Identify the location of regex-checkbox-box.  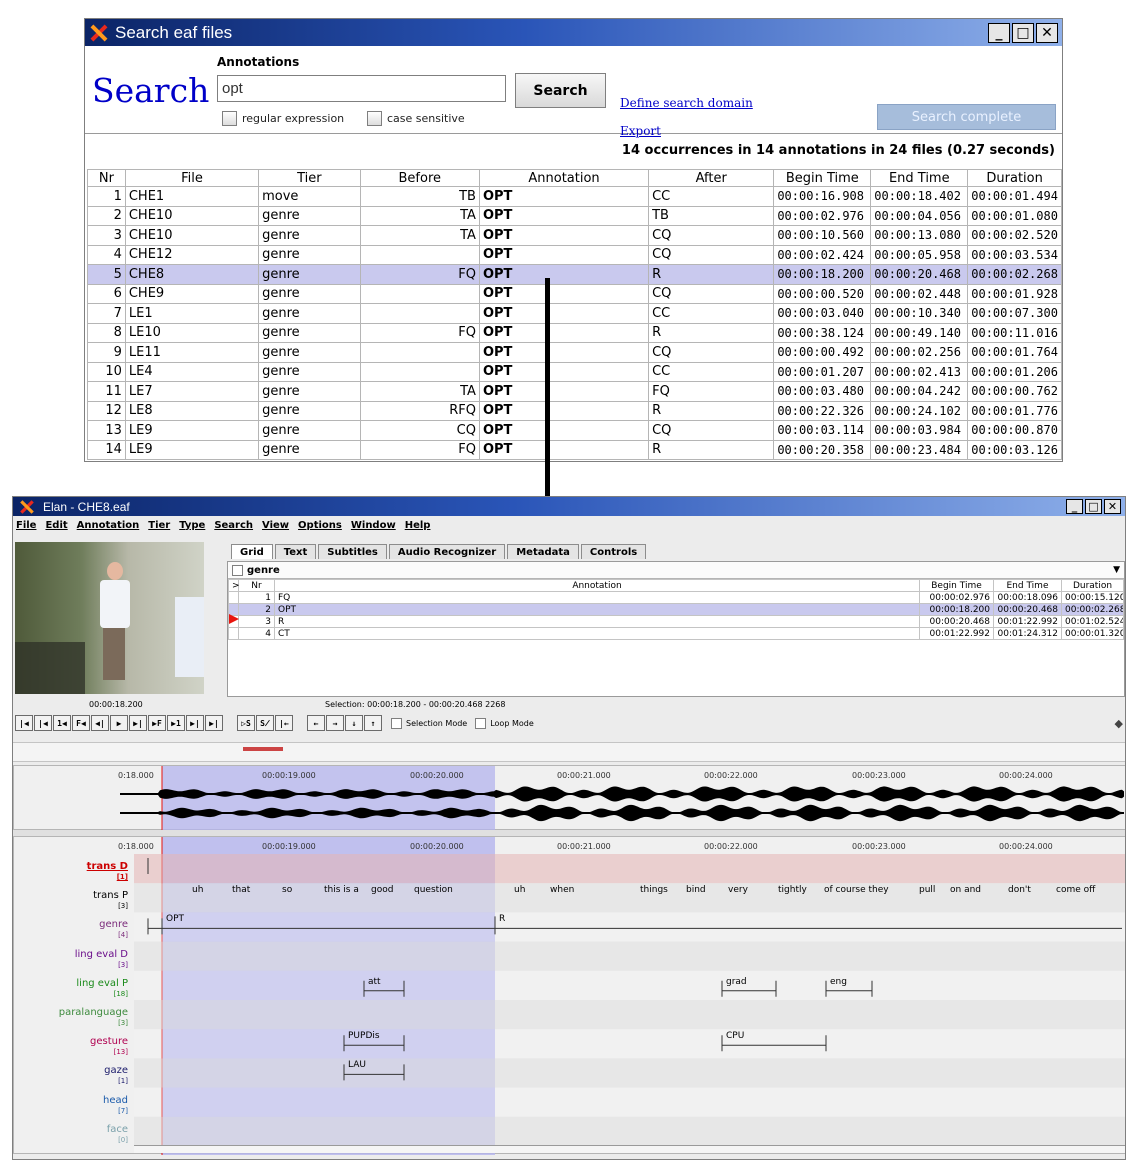
(229, 118).